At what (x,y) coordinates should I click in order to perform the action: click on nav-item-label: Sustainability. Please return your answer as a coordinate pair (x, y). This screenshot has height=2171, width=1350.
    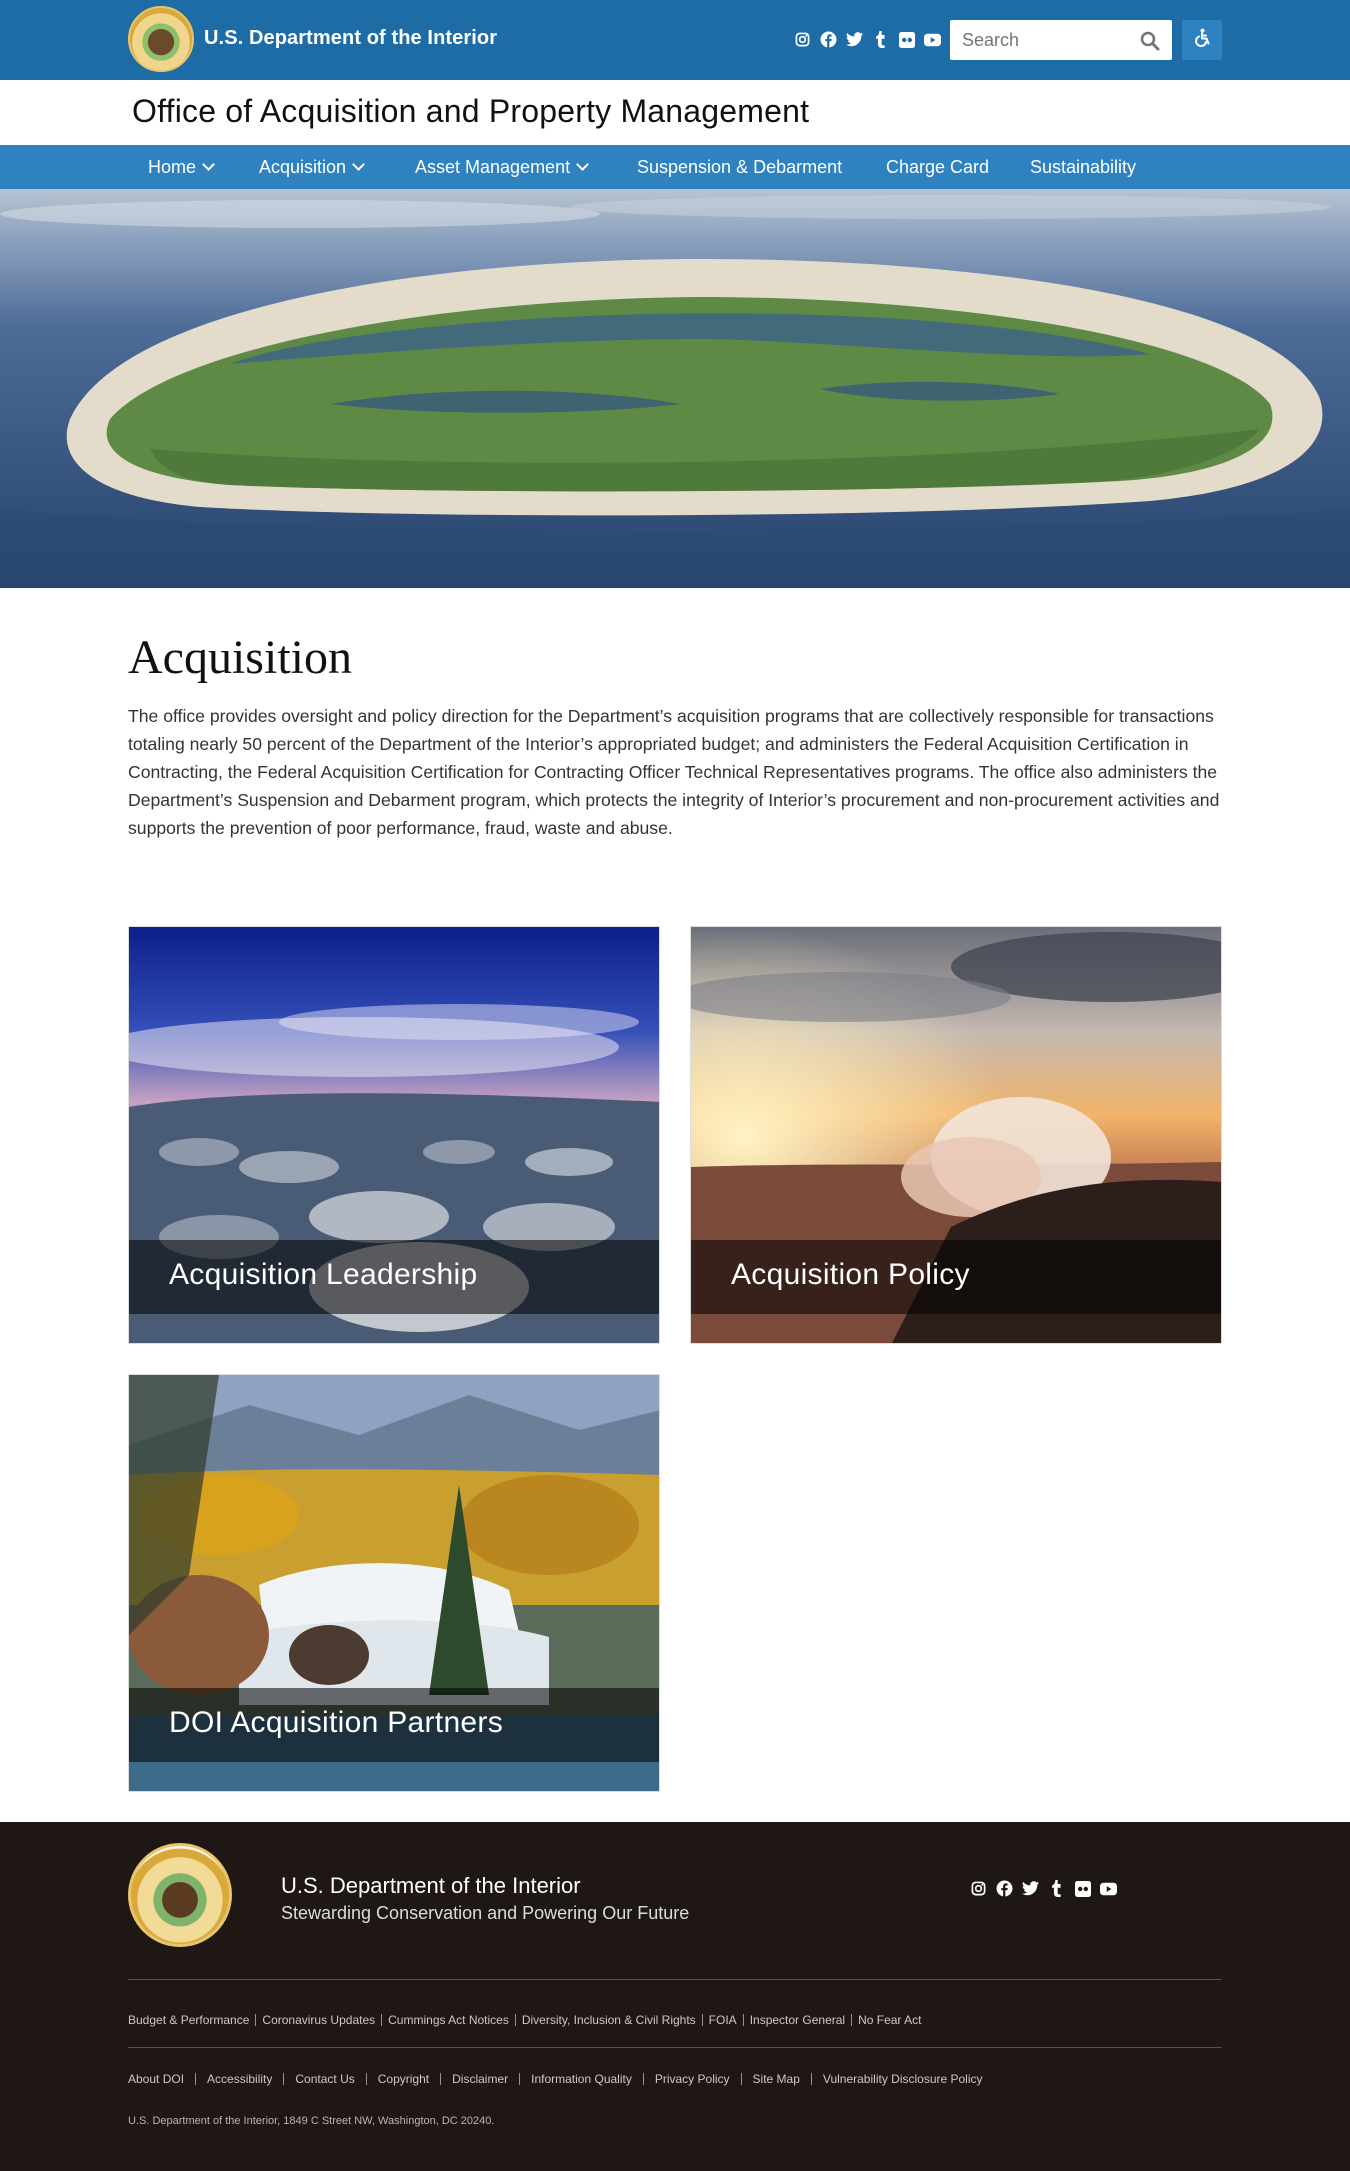
    Looking at the image, I should click on (1083, 167).